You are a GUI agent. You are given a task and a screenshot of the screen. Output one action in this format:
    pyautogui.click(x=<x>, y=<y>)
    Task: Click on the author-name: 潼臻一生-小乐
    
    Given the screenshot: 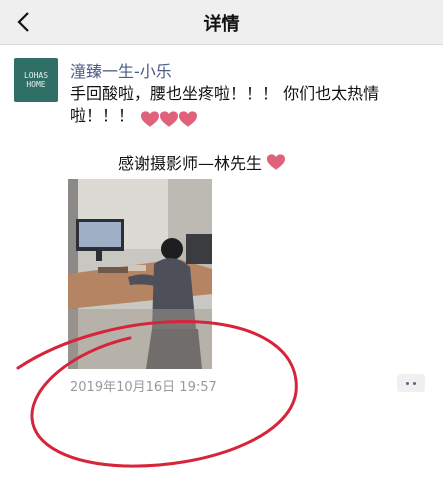 What is the action you would take?
    pyautogui.click(x=121, y=70)
    